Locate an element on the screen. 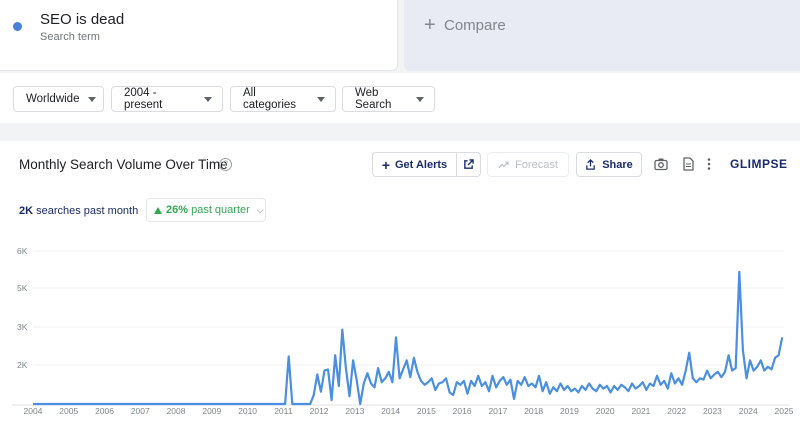 This screenshot has height=427, width=800. x-tick-label: 2025 is located at coordinates (784, 411).